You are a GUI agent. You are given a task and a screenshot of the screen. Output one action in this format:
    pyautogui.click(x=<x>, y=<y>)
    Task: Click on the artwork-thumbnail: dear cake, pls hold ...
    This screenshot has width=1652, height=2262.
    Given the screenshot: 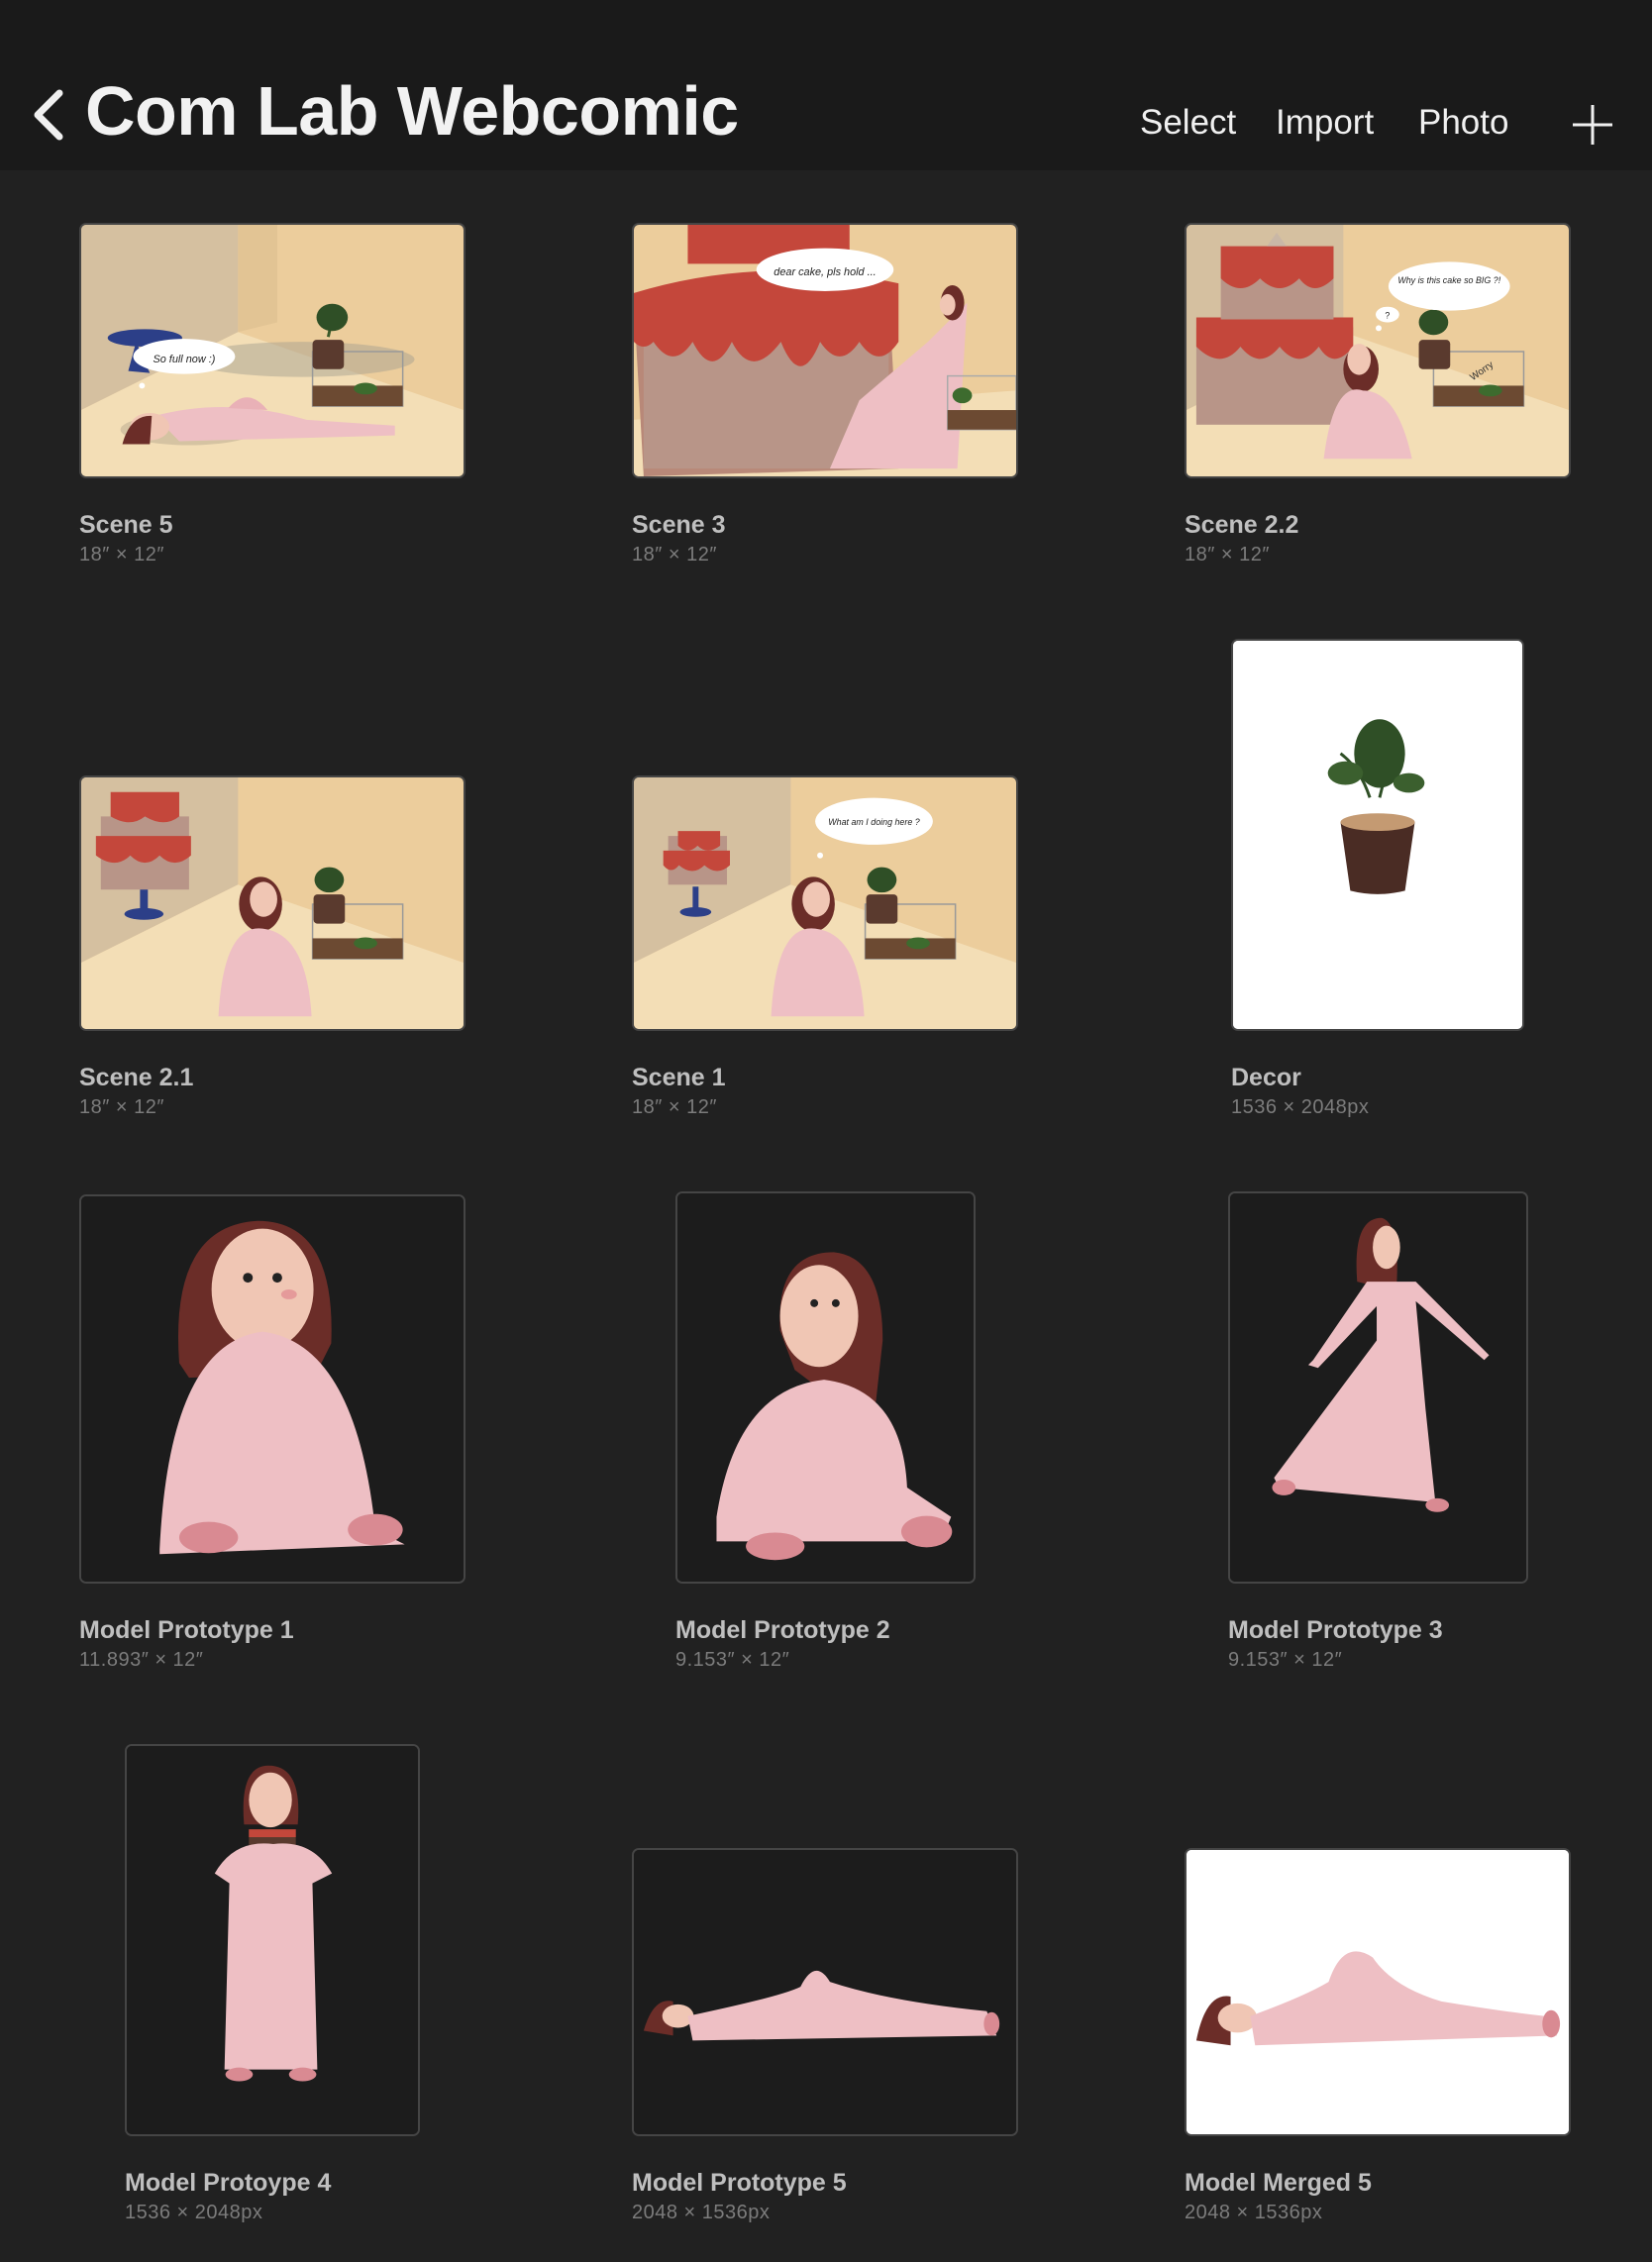 What is the action you would take?
    pyautogui.click(x=825, y=350)
    